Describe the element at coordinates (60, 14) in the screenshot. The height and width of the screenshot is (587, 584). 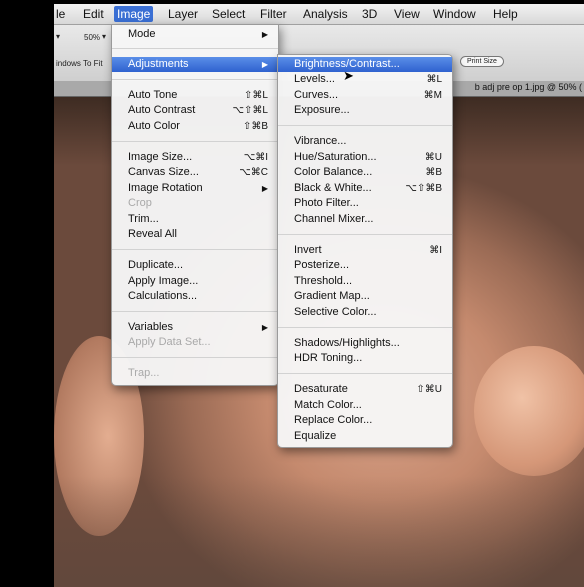
I see `menu-file: le` at that location.